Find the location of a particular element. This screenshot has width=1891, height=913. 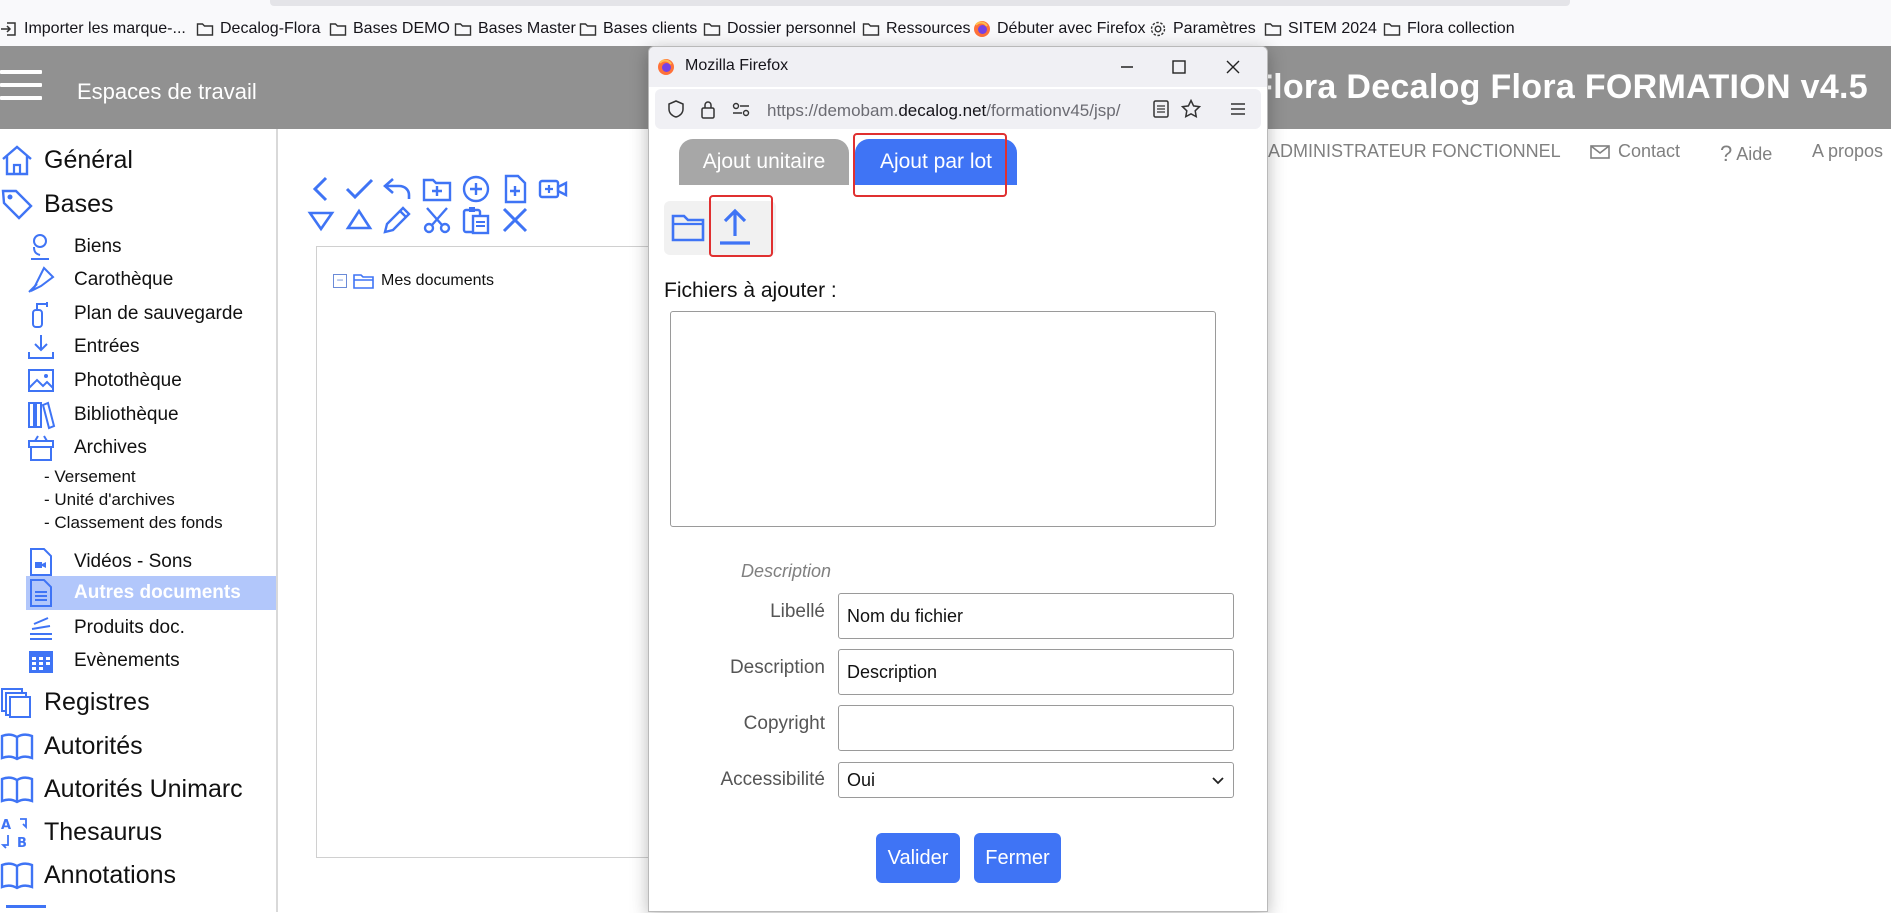

bookmark-bases-demo: Bases DEMO is located at coordinates (389, 29).